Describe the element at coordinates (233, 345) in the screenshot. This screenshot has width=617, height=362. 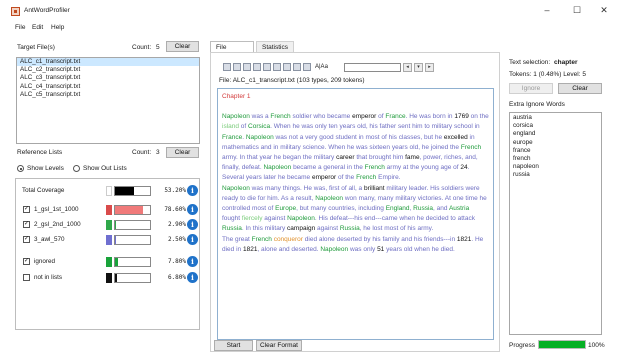
I see `start-button: Start` at that location.